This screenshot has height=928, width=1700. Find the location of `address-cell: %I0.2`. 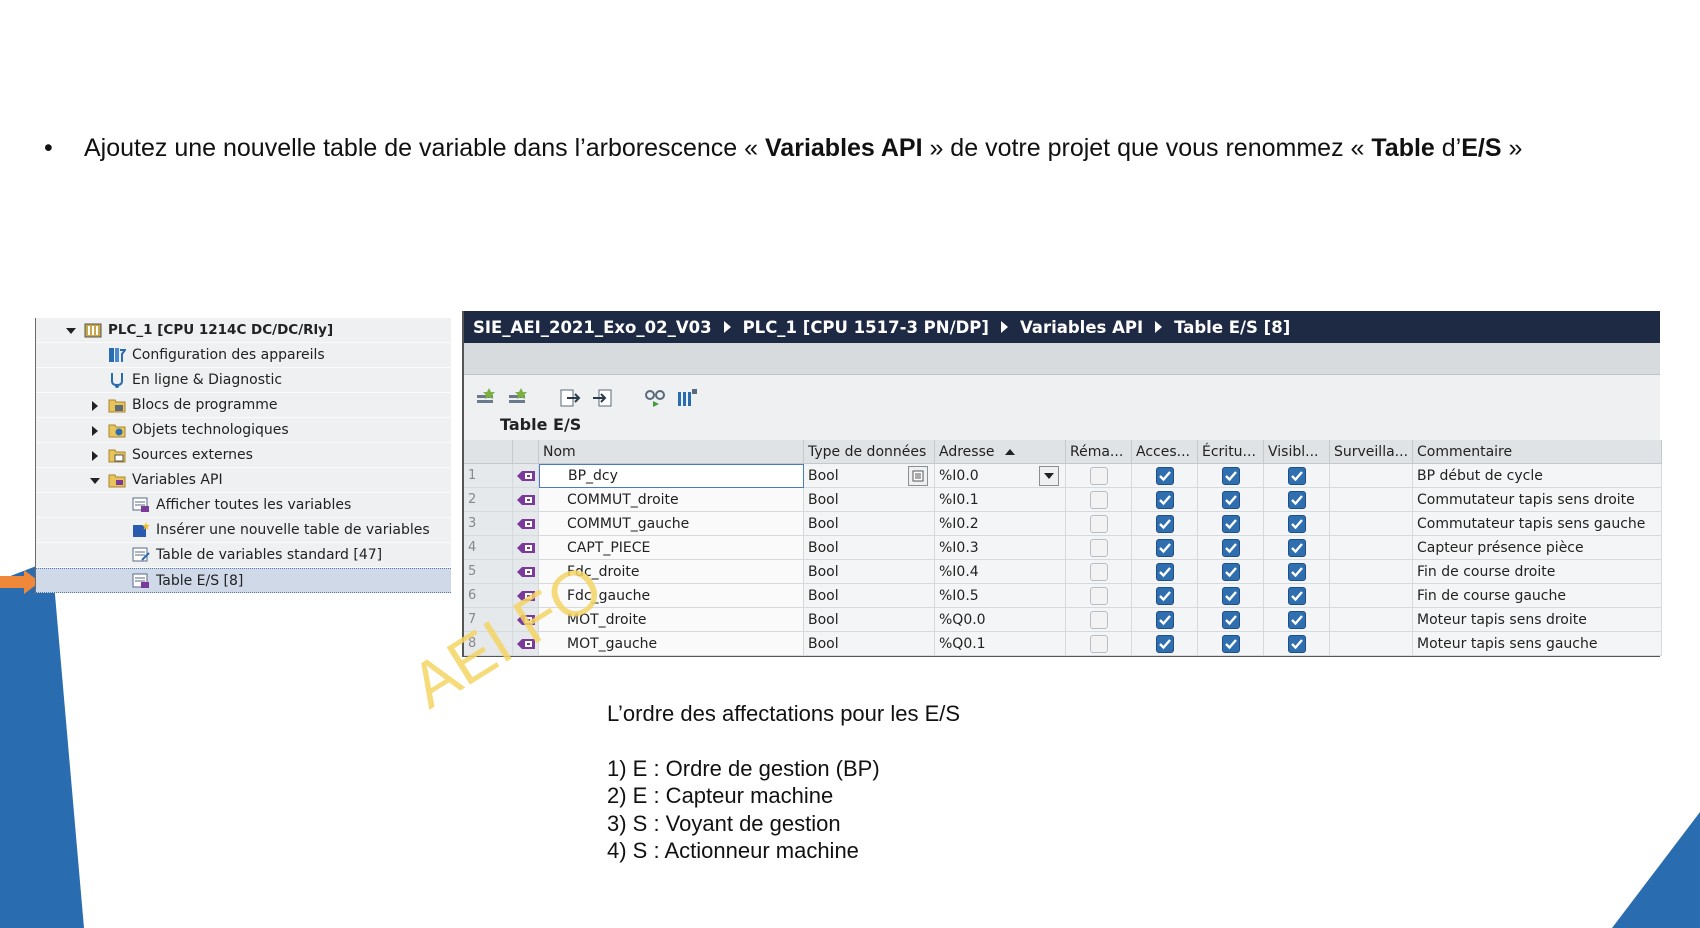

address-cell: %I0.2 is located at coordinates (1000, 524).